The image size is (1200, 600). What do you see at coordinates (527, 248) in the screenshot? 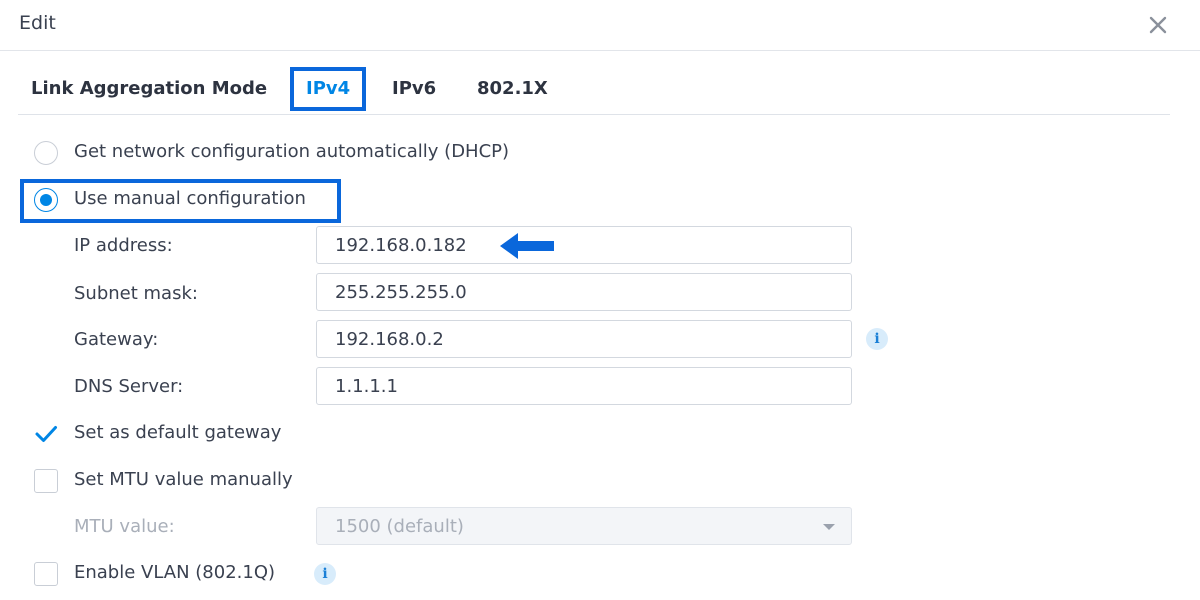
I see `arrow-left-icon` at bounding box center [527, 248].